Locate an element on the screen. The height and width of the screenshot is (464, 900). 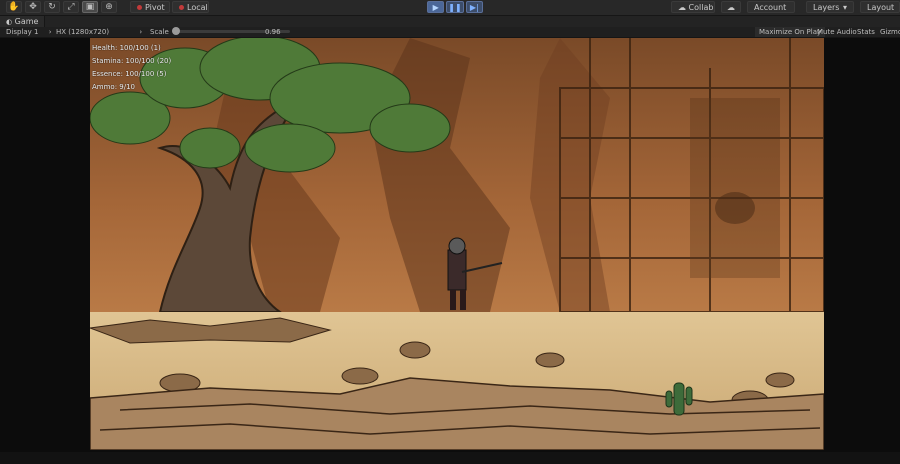
essence-stat: Essence: 100/100 (5) is located at coordinates (129, 74).